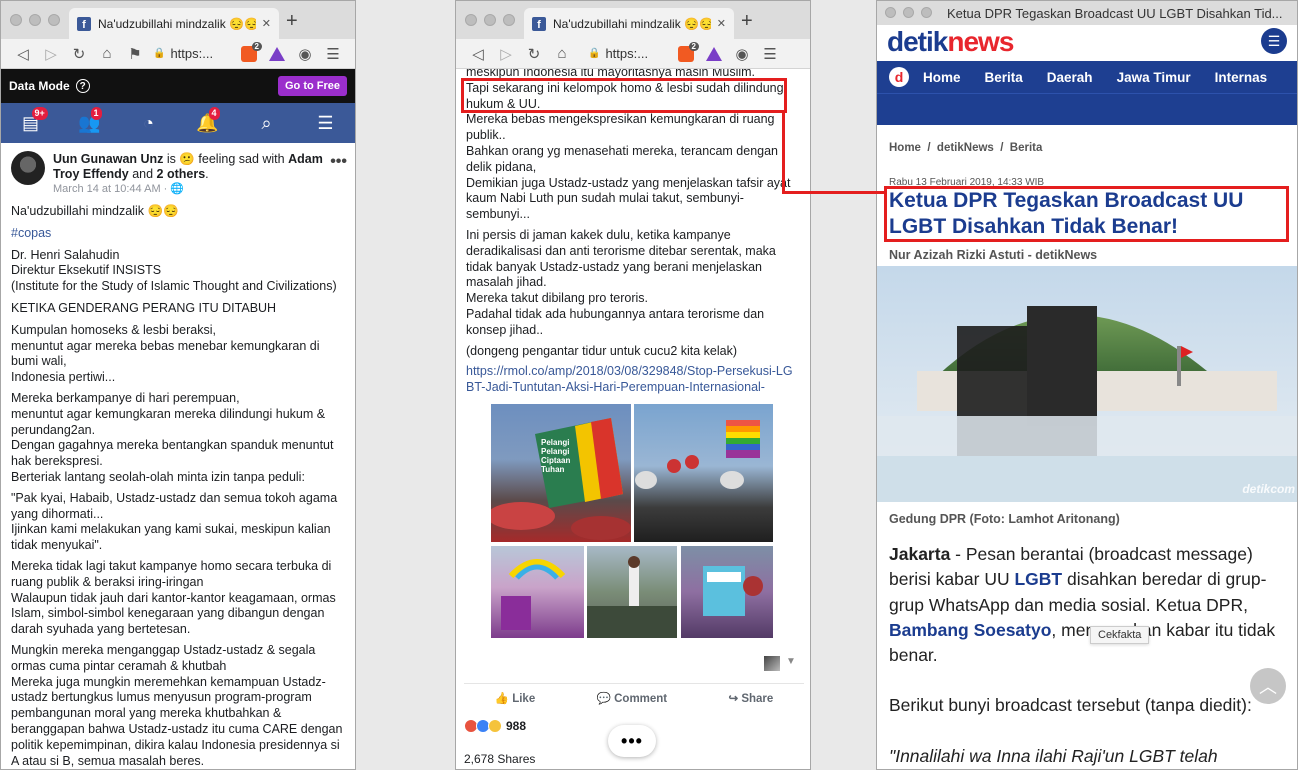 This screenshot has height=770, width=1298. What do you see at coordinates (28, 168) in the screenshot?
I see `avatar` at bounding box center [28, 168].